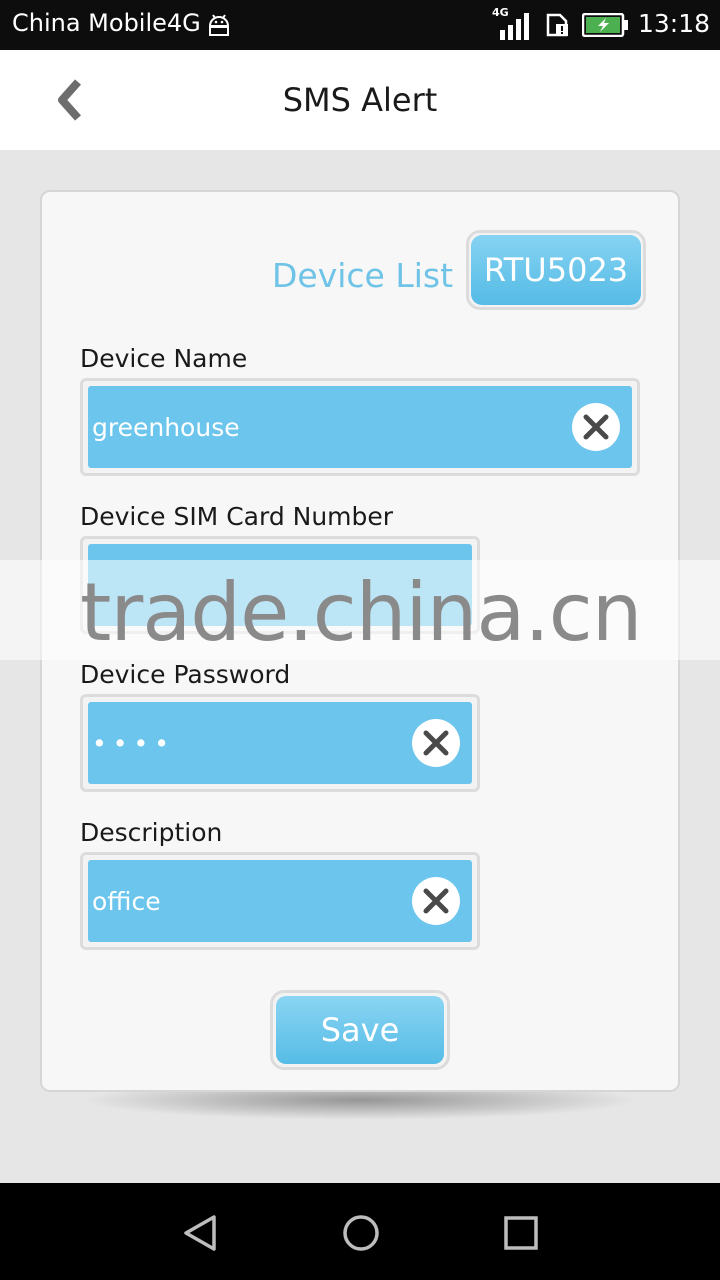  What do you see at coordinates (596, 427) in the screenshot?
I see `clear-device-name-icon` at bounding box center [596, 427].